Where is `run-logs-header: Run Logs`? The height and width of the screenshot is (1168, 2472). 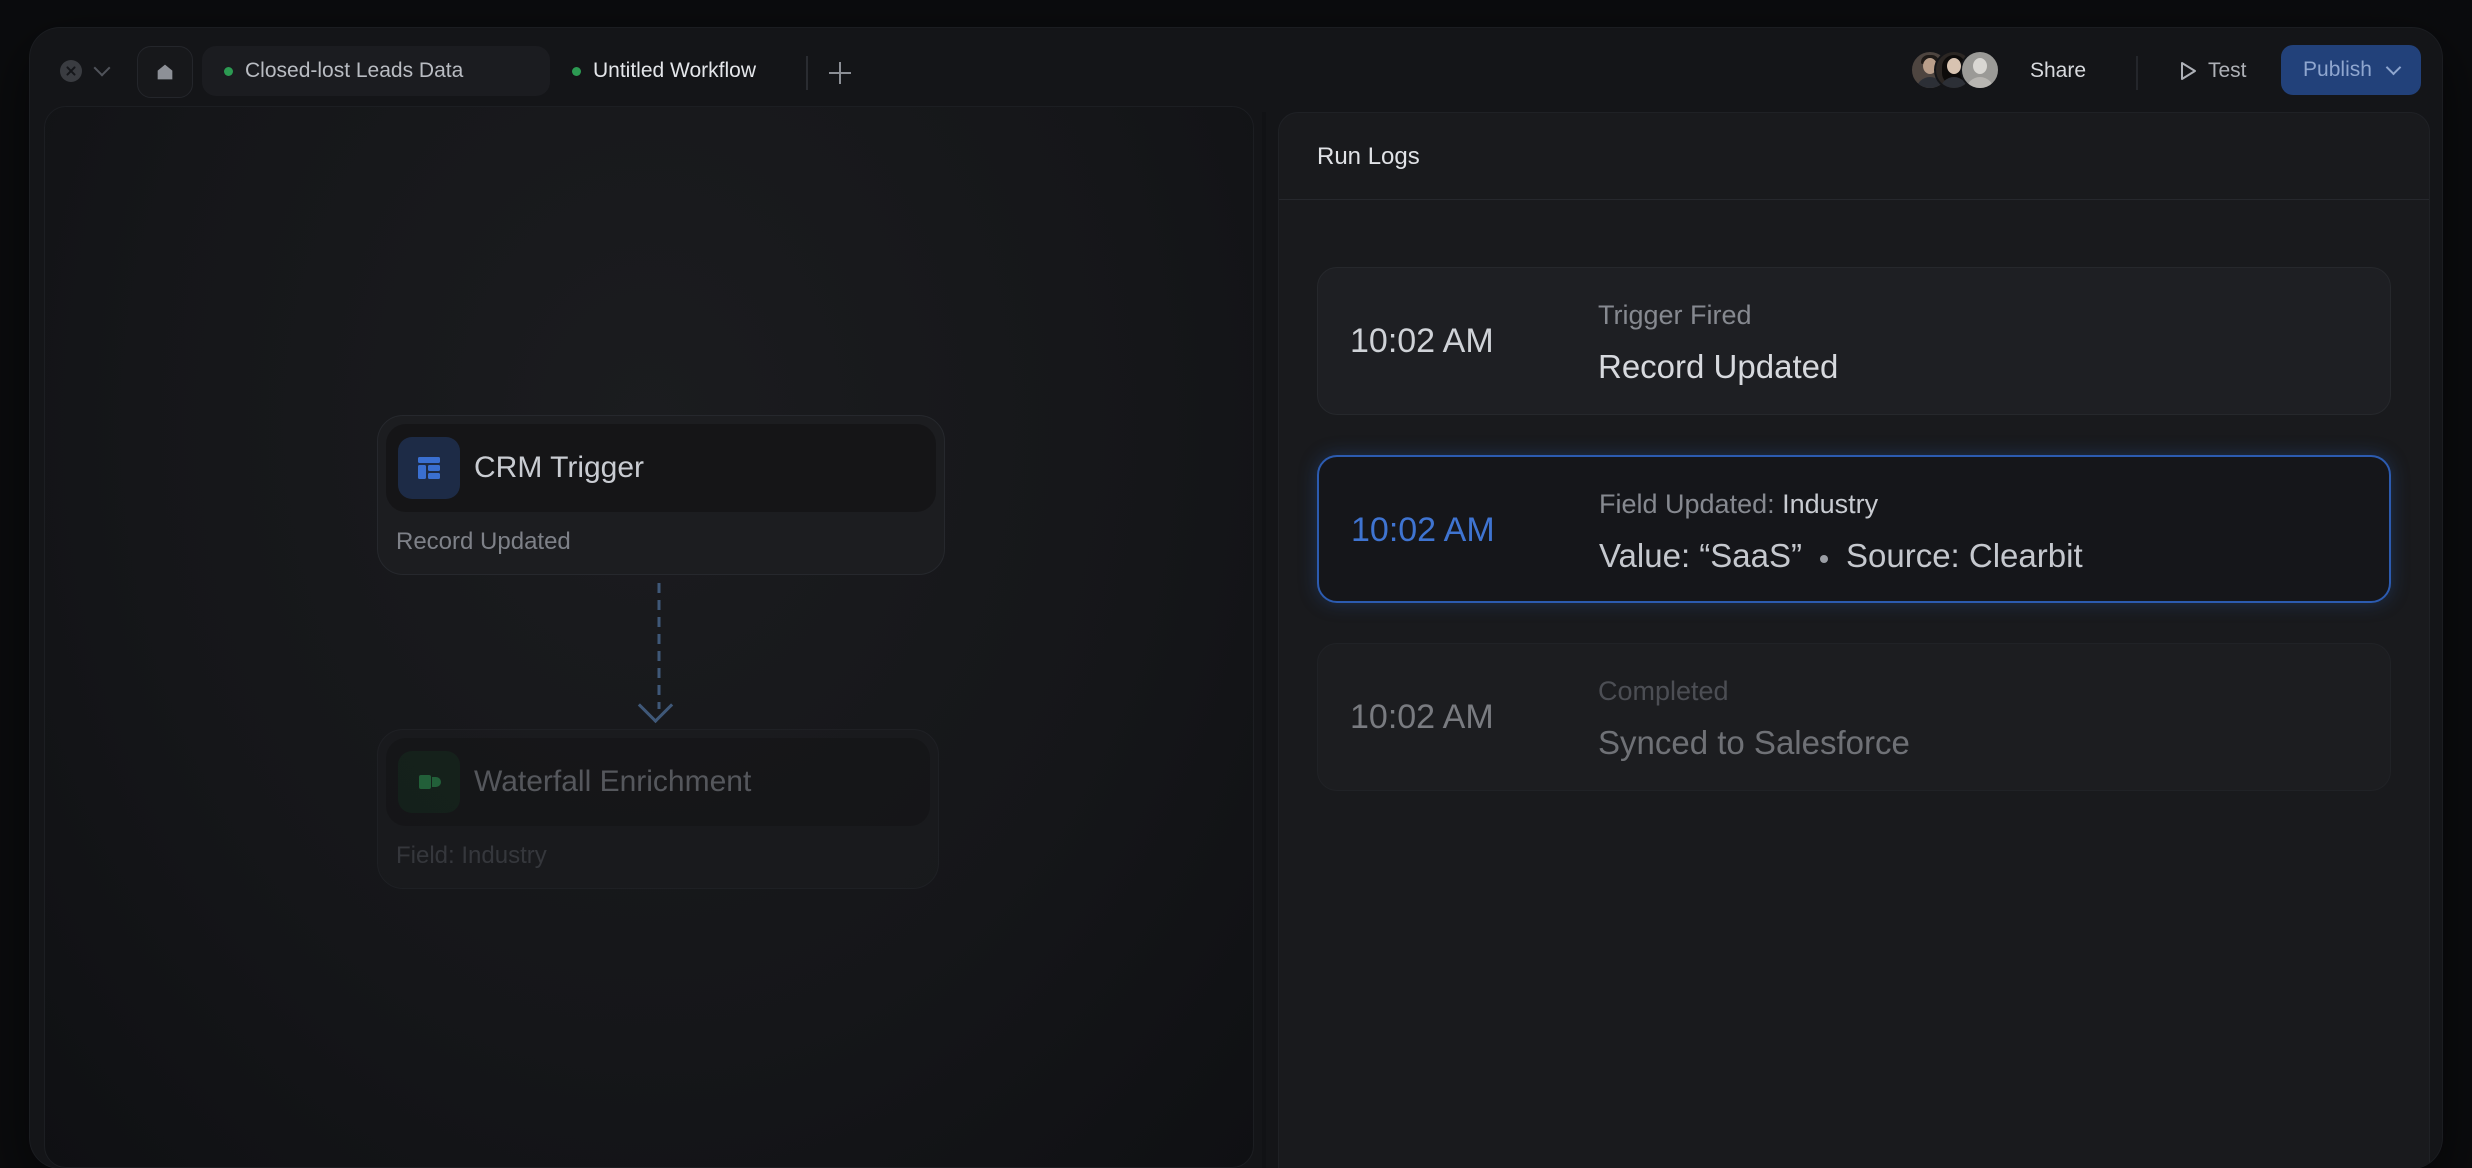
run-logs-header: Run Logs is located at coordinates (1854, 156).